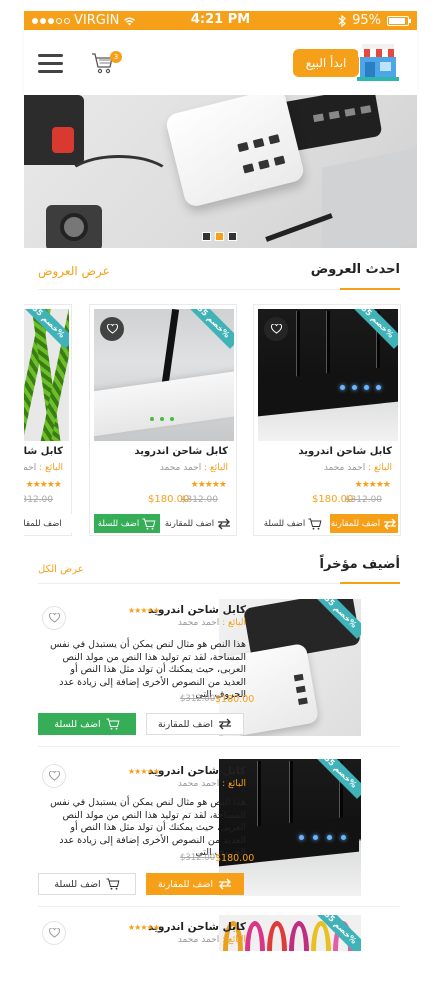 This screenshot has width=441, height=987. What do you see at coordinates (61, 569) in the screenshot?
I see `view-all-link: عرض الكل` at bounding box center [61, 569].